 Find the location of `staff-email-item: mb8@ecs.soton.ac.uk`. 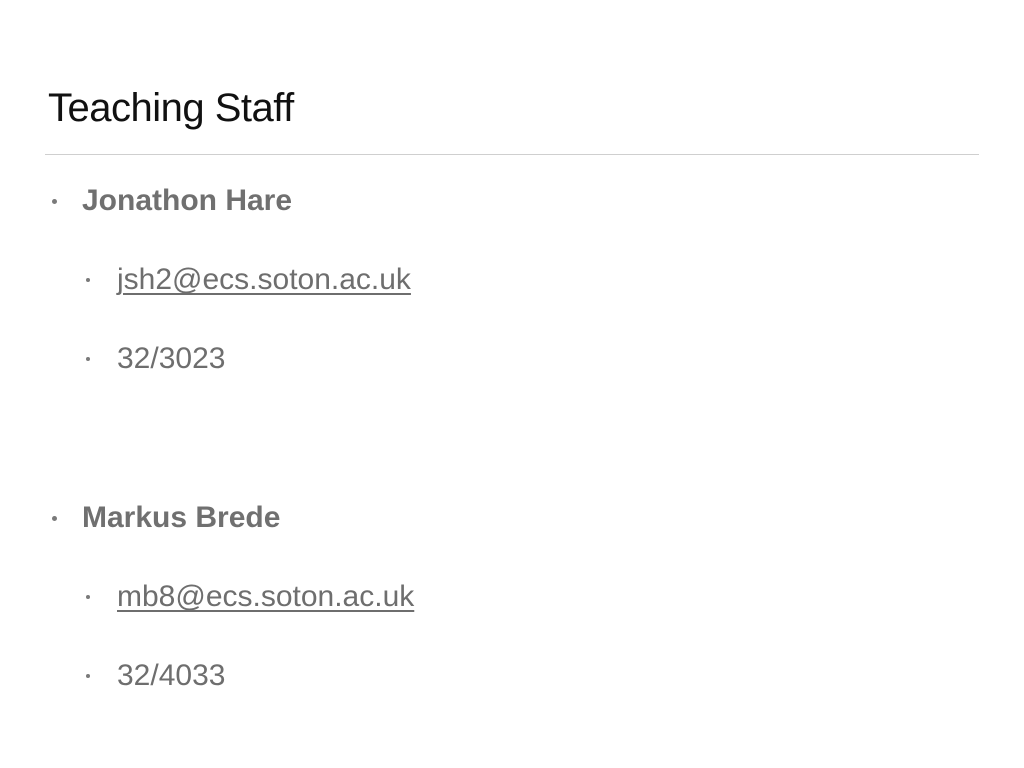

staff-email-item: mb8@ecs.soton.ac.uk is located at coordinates (250, 597).